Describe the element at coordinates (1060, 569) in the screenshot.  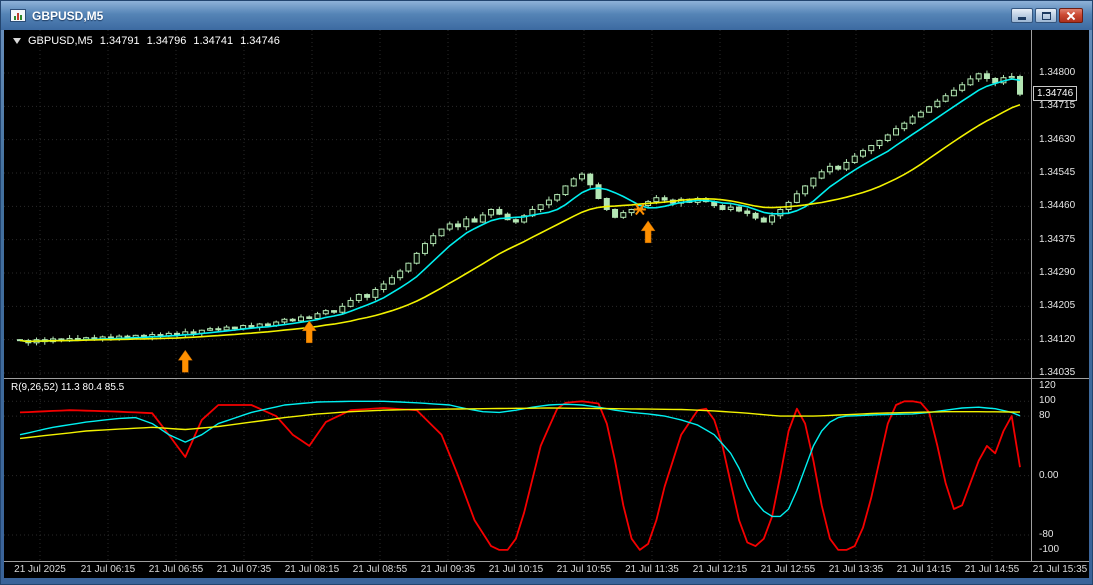
I see `time-label: 21 Jul 15:35` at that location.